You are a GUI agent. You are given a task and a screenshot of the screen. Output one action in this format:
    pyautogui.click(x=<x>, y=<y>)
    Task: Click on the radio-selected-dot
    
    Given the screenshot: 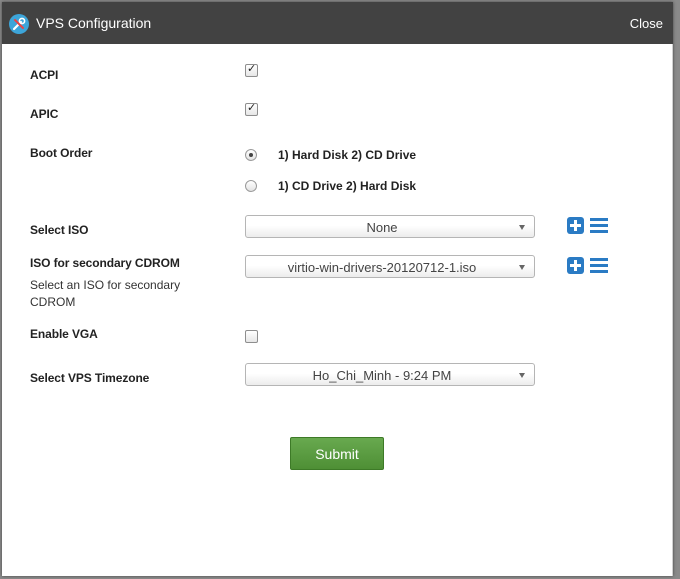 What is the action you would take?
    pyautogui.click(x=251, y=155)
    